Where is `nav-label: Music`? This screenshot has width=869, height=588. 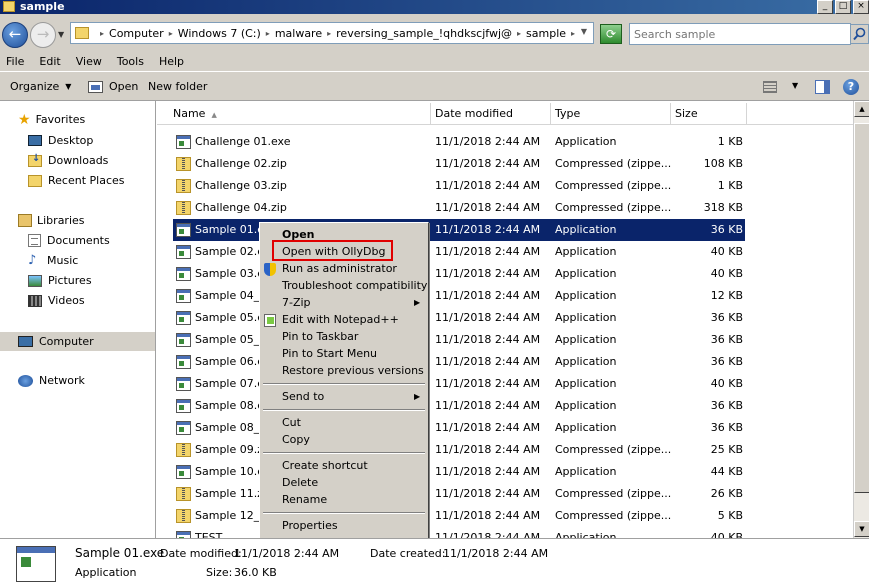
nav-label: Music is located at coordinates (63, 260).